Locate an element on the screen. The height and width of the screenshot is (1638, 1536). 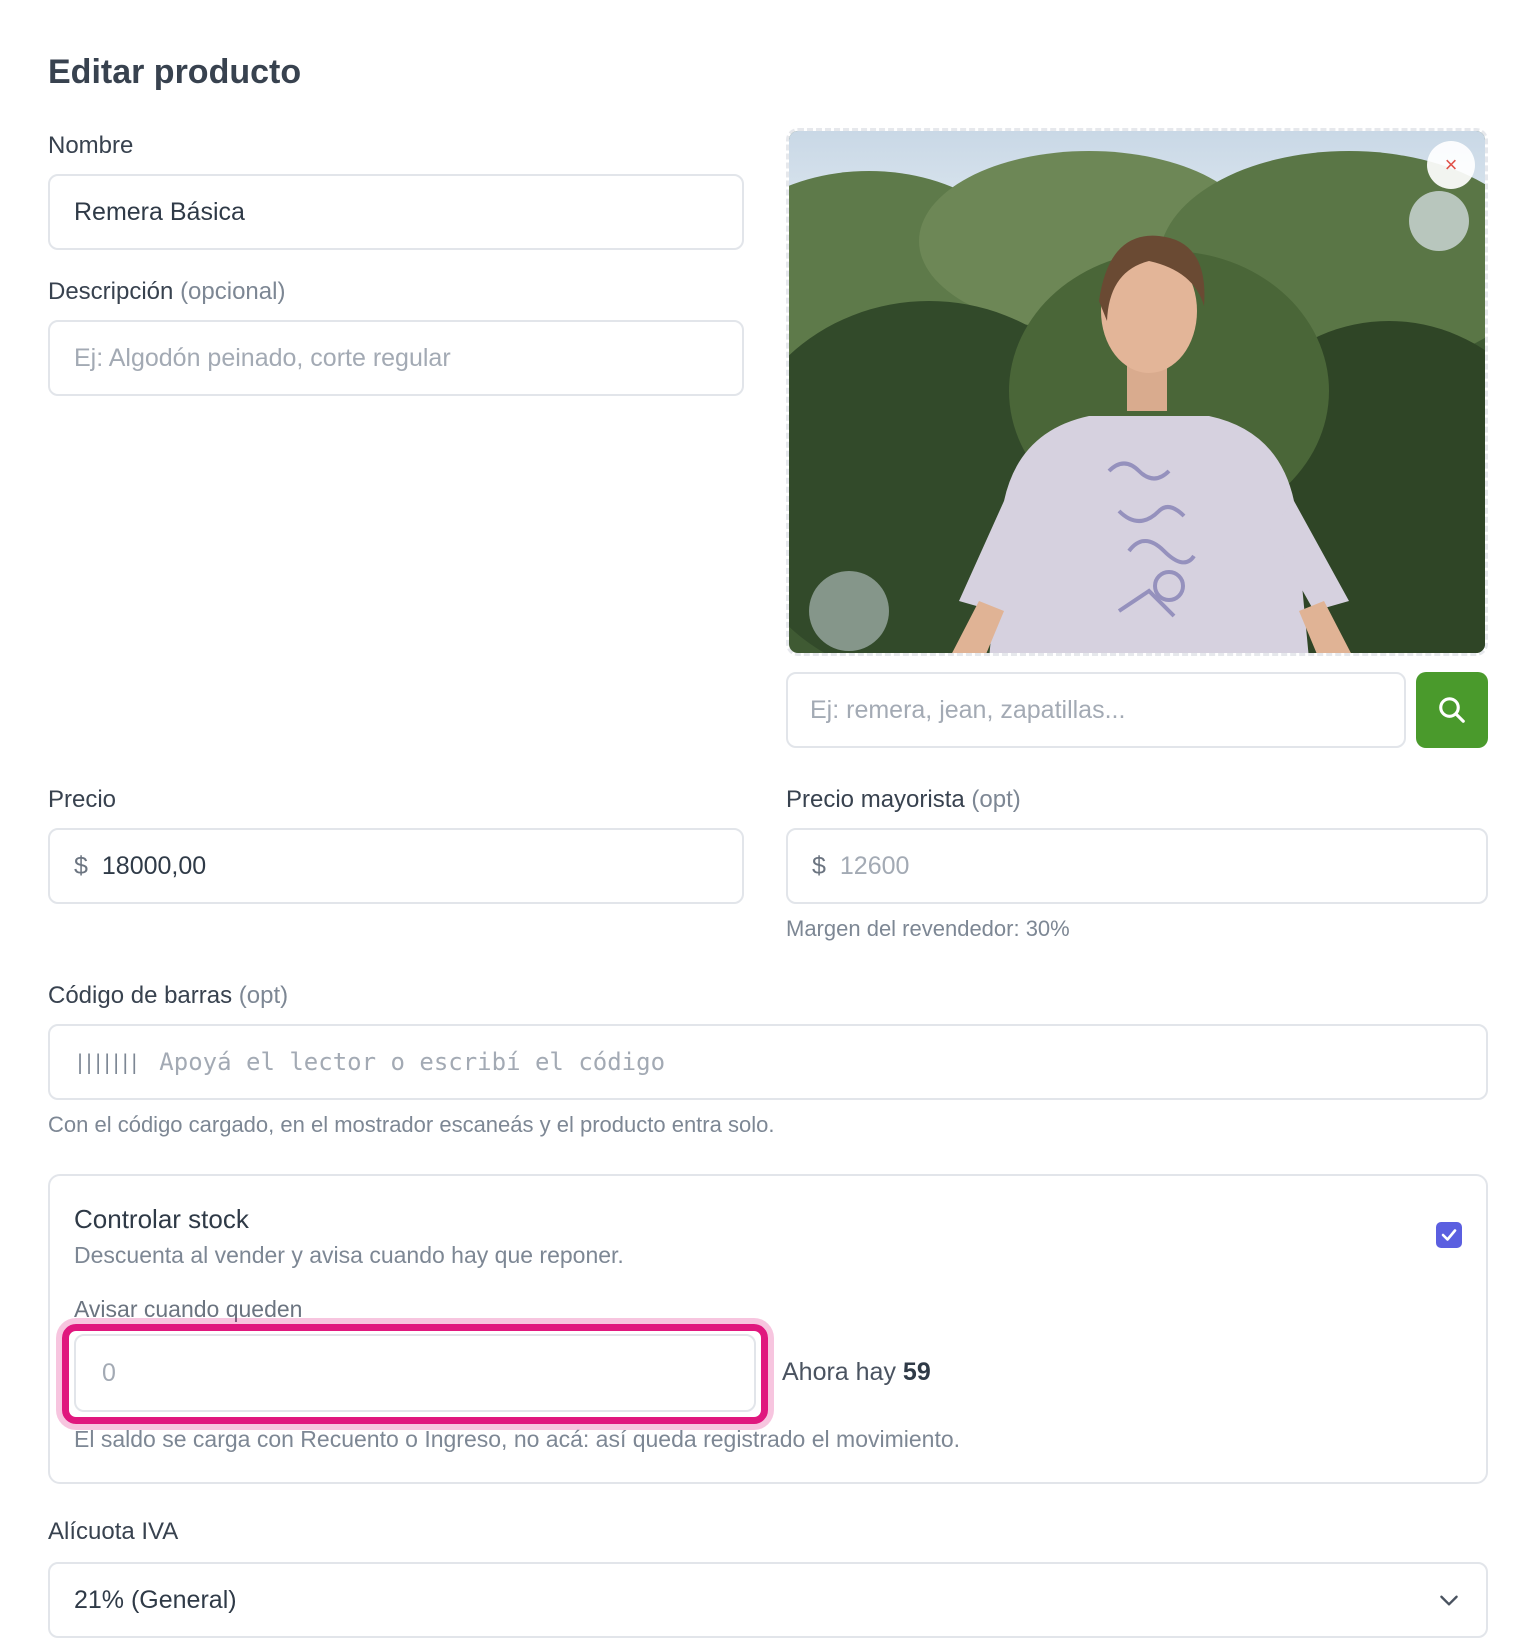
stock-threshold-label: Avisar cuando queden is located at coordinates (188, 1309).